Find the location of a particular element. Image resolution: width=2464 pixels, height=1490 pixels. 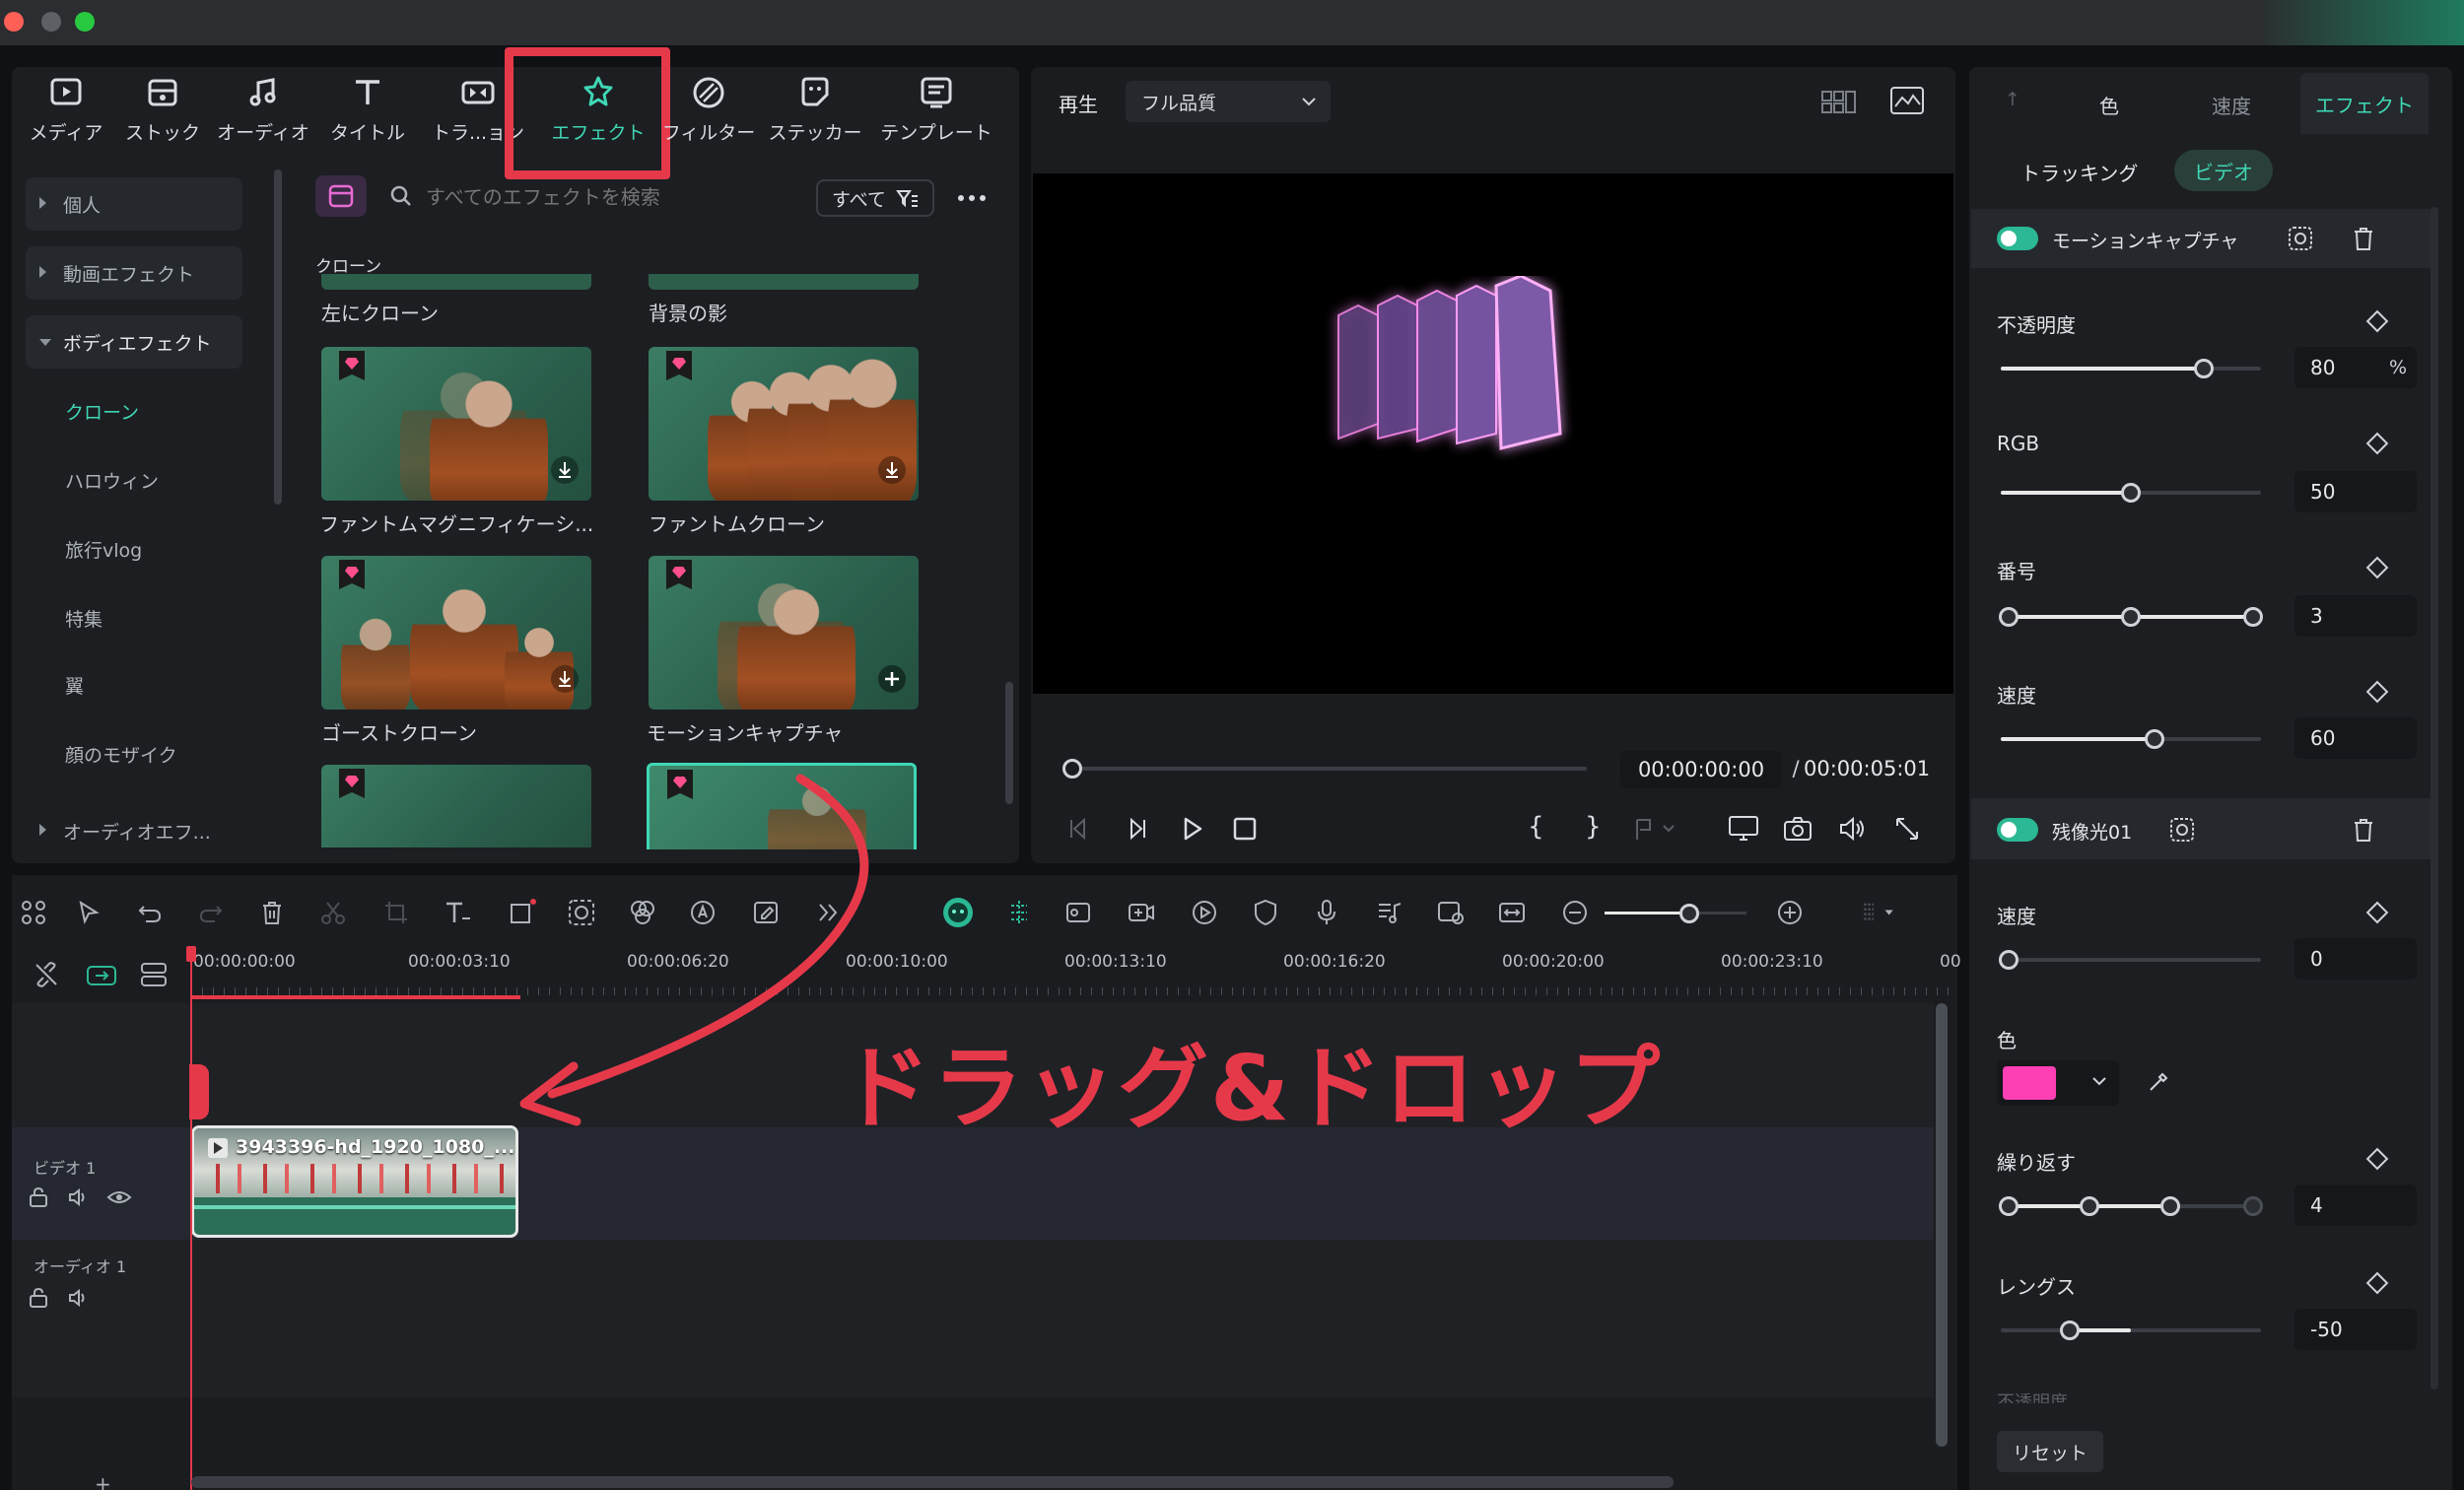

speed-value: 0 is located at coordinates (2355, 959).